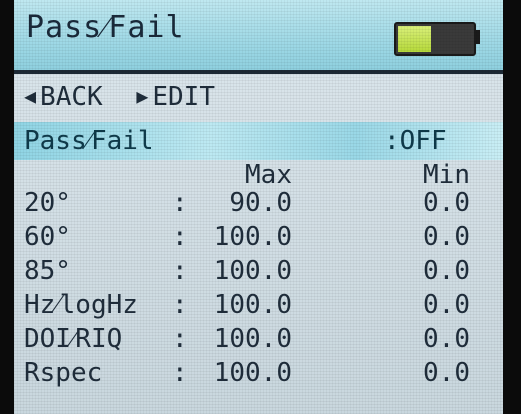 Image resolution: width=521 pixels, height=414 pixels. Describe the element at coordinates (89, 141) in the screenshot. I see `pass-fail-setting-label: Pass⁄Fail` at that location.